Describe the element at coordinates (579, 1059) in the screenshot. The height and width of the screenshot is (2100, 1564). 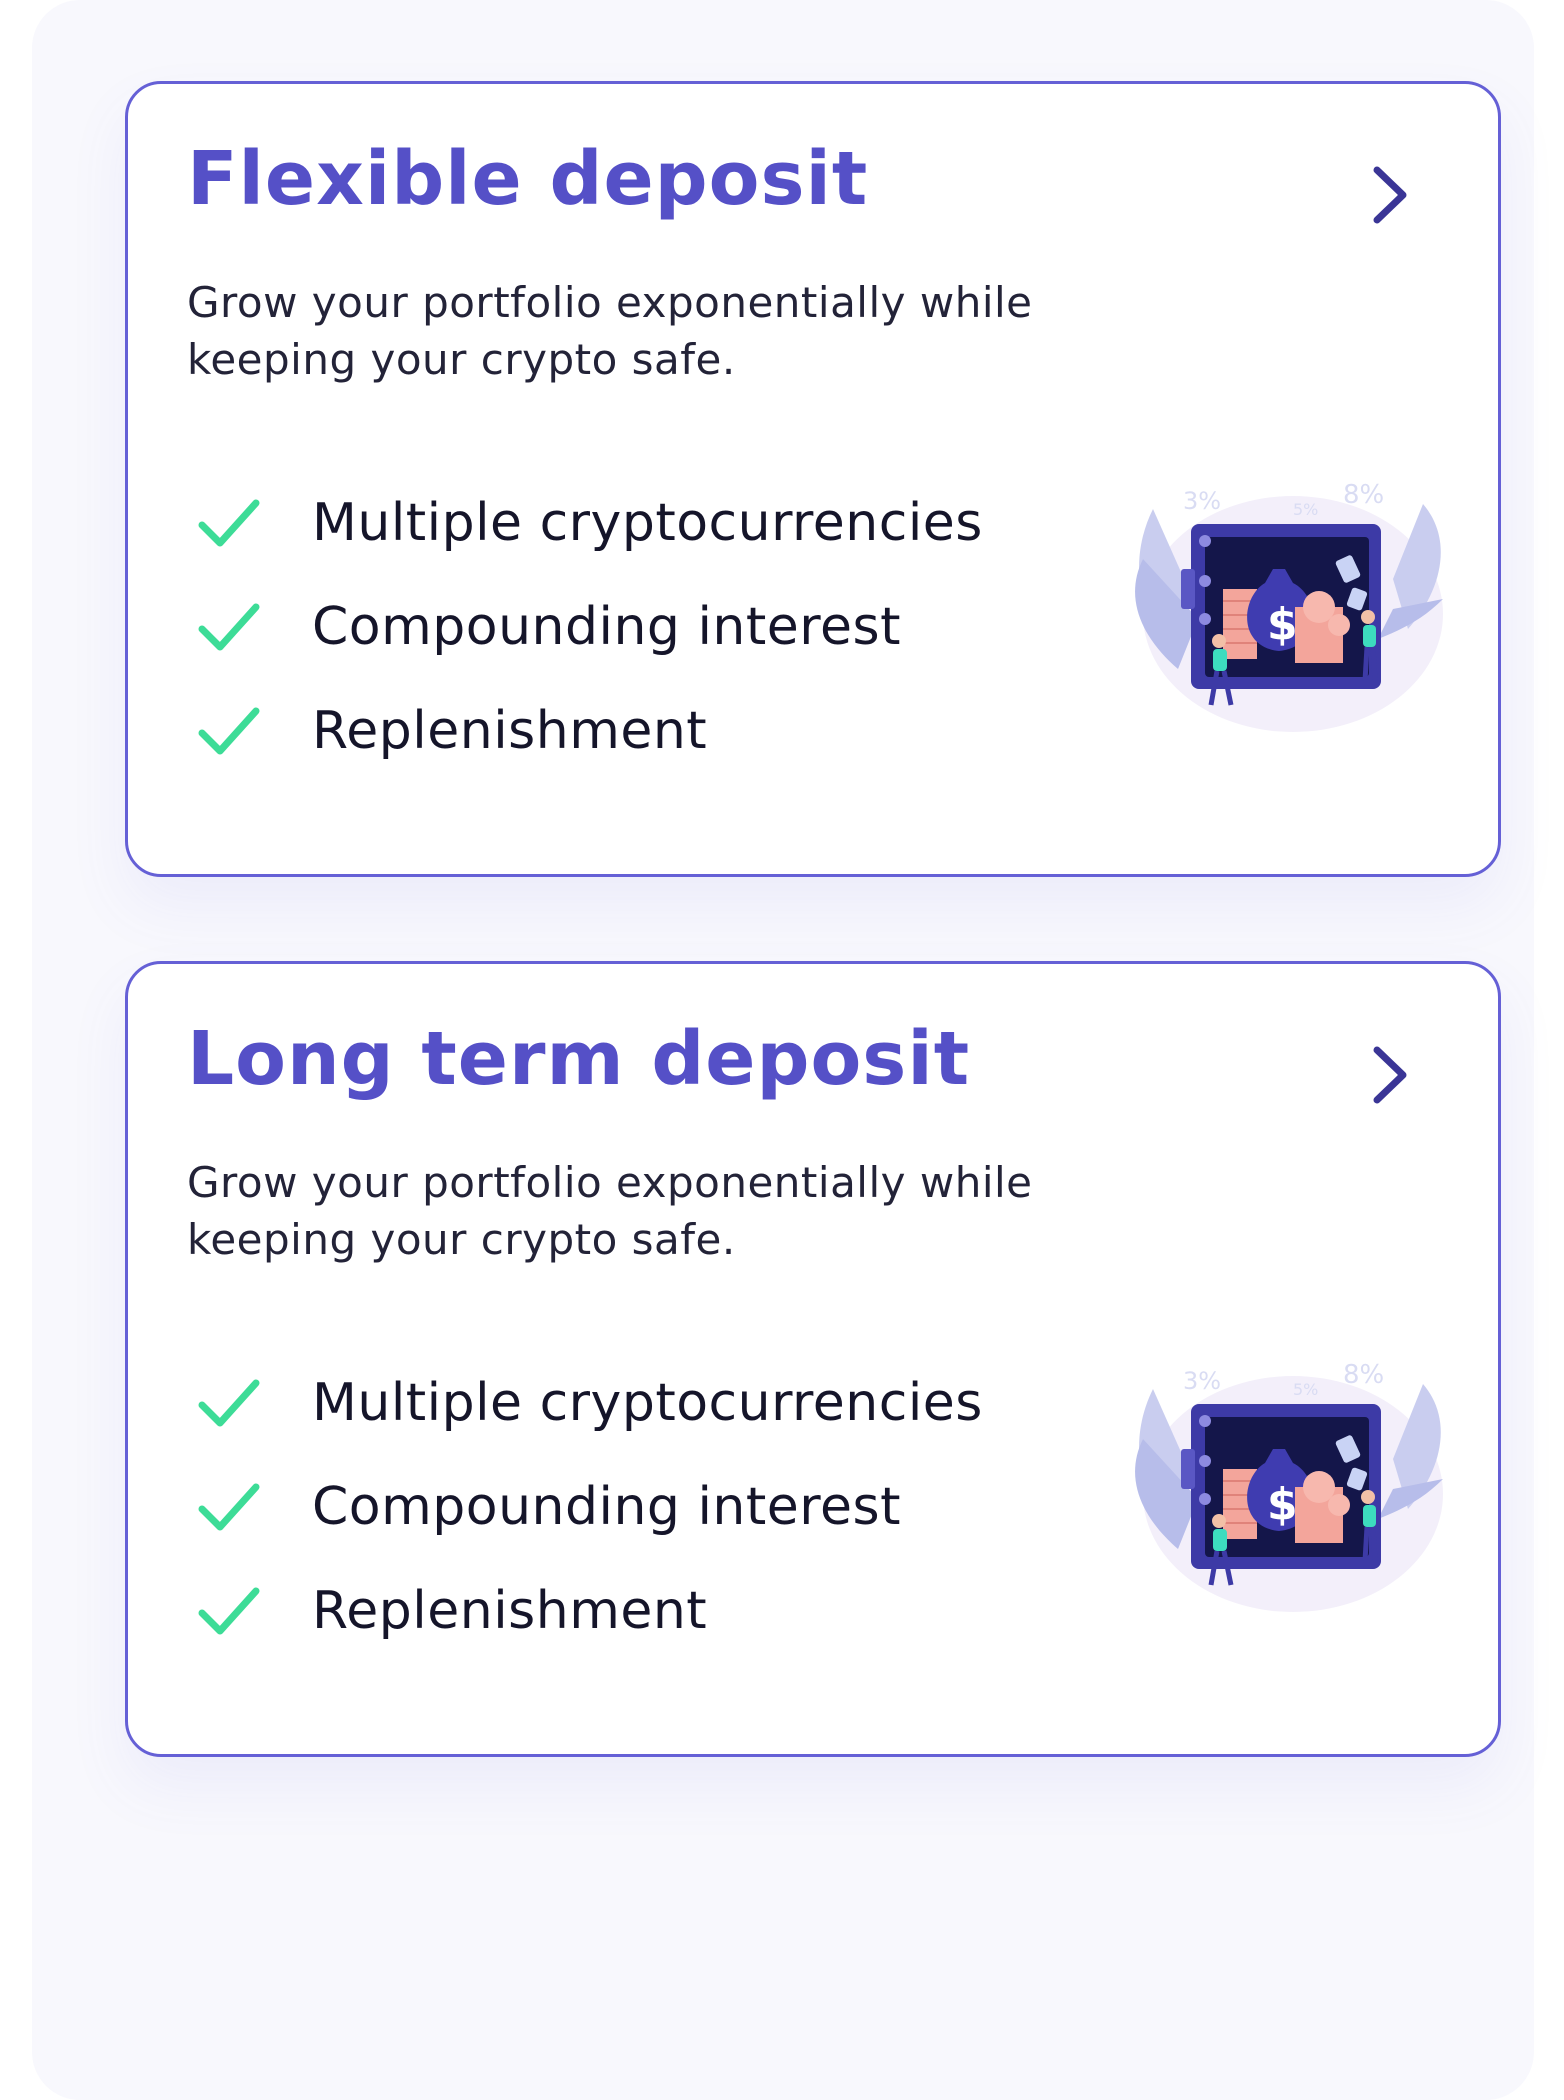
I see `card-title: Long term deposit` at that location.